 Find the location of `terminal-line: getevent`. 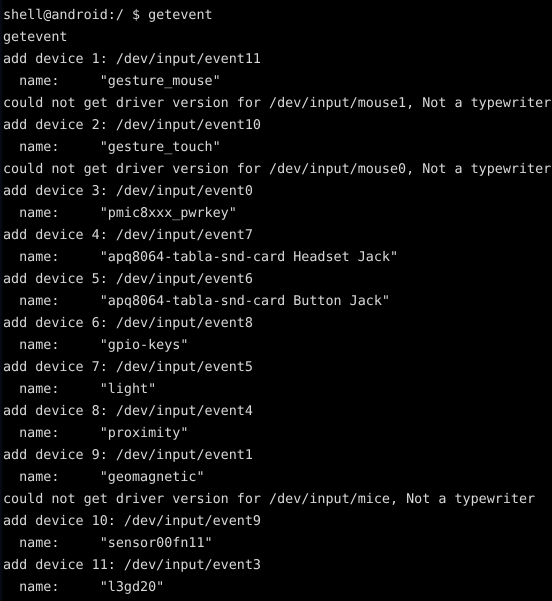

terminal-line: getevent is located at coordinates (35, 37).